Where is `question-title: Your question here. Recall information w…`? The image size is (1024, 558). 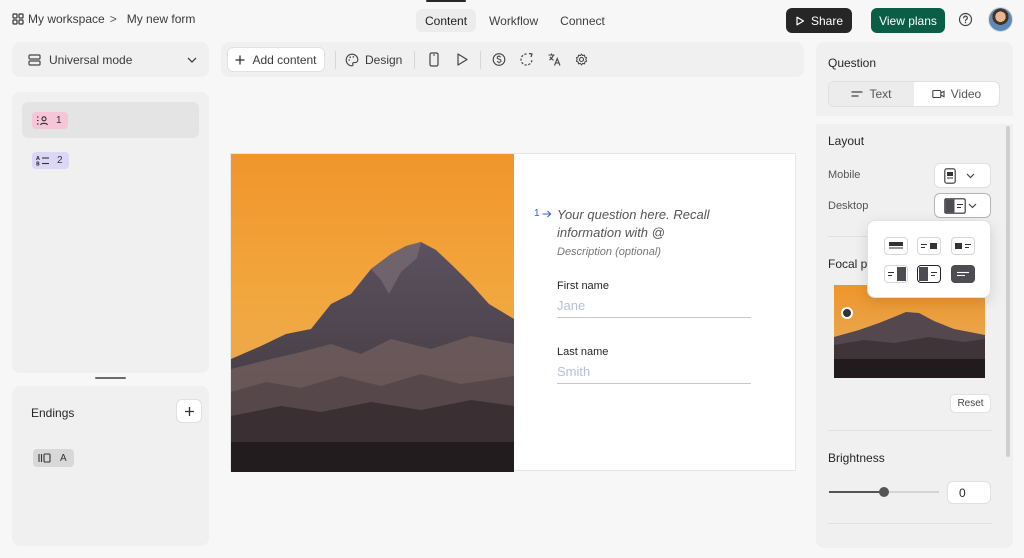
question-title: Your question here. Recall information w… is located at coordinates (657, 224).